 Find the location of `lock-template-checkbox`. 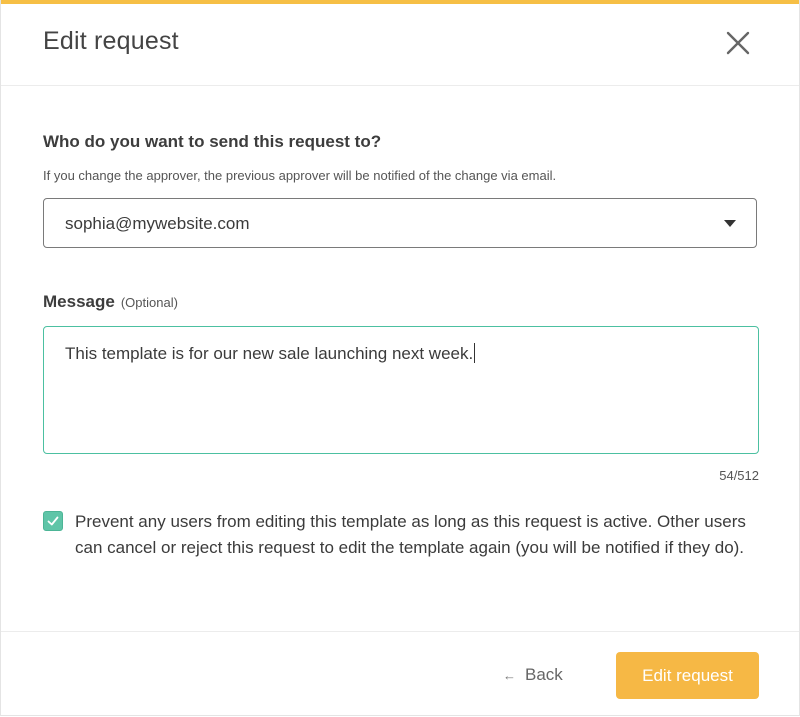

lock-template-checkbox is located at coordinates (53, 521).